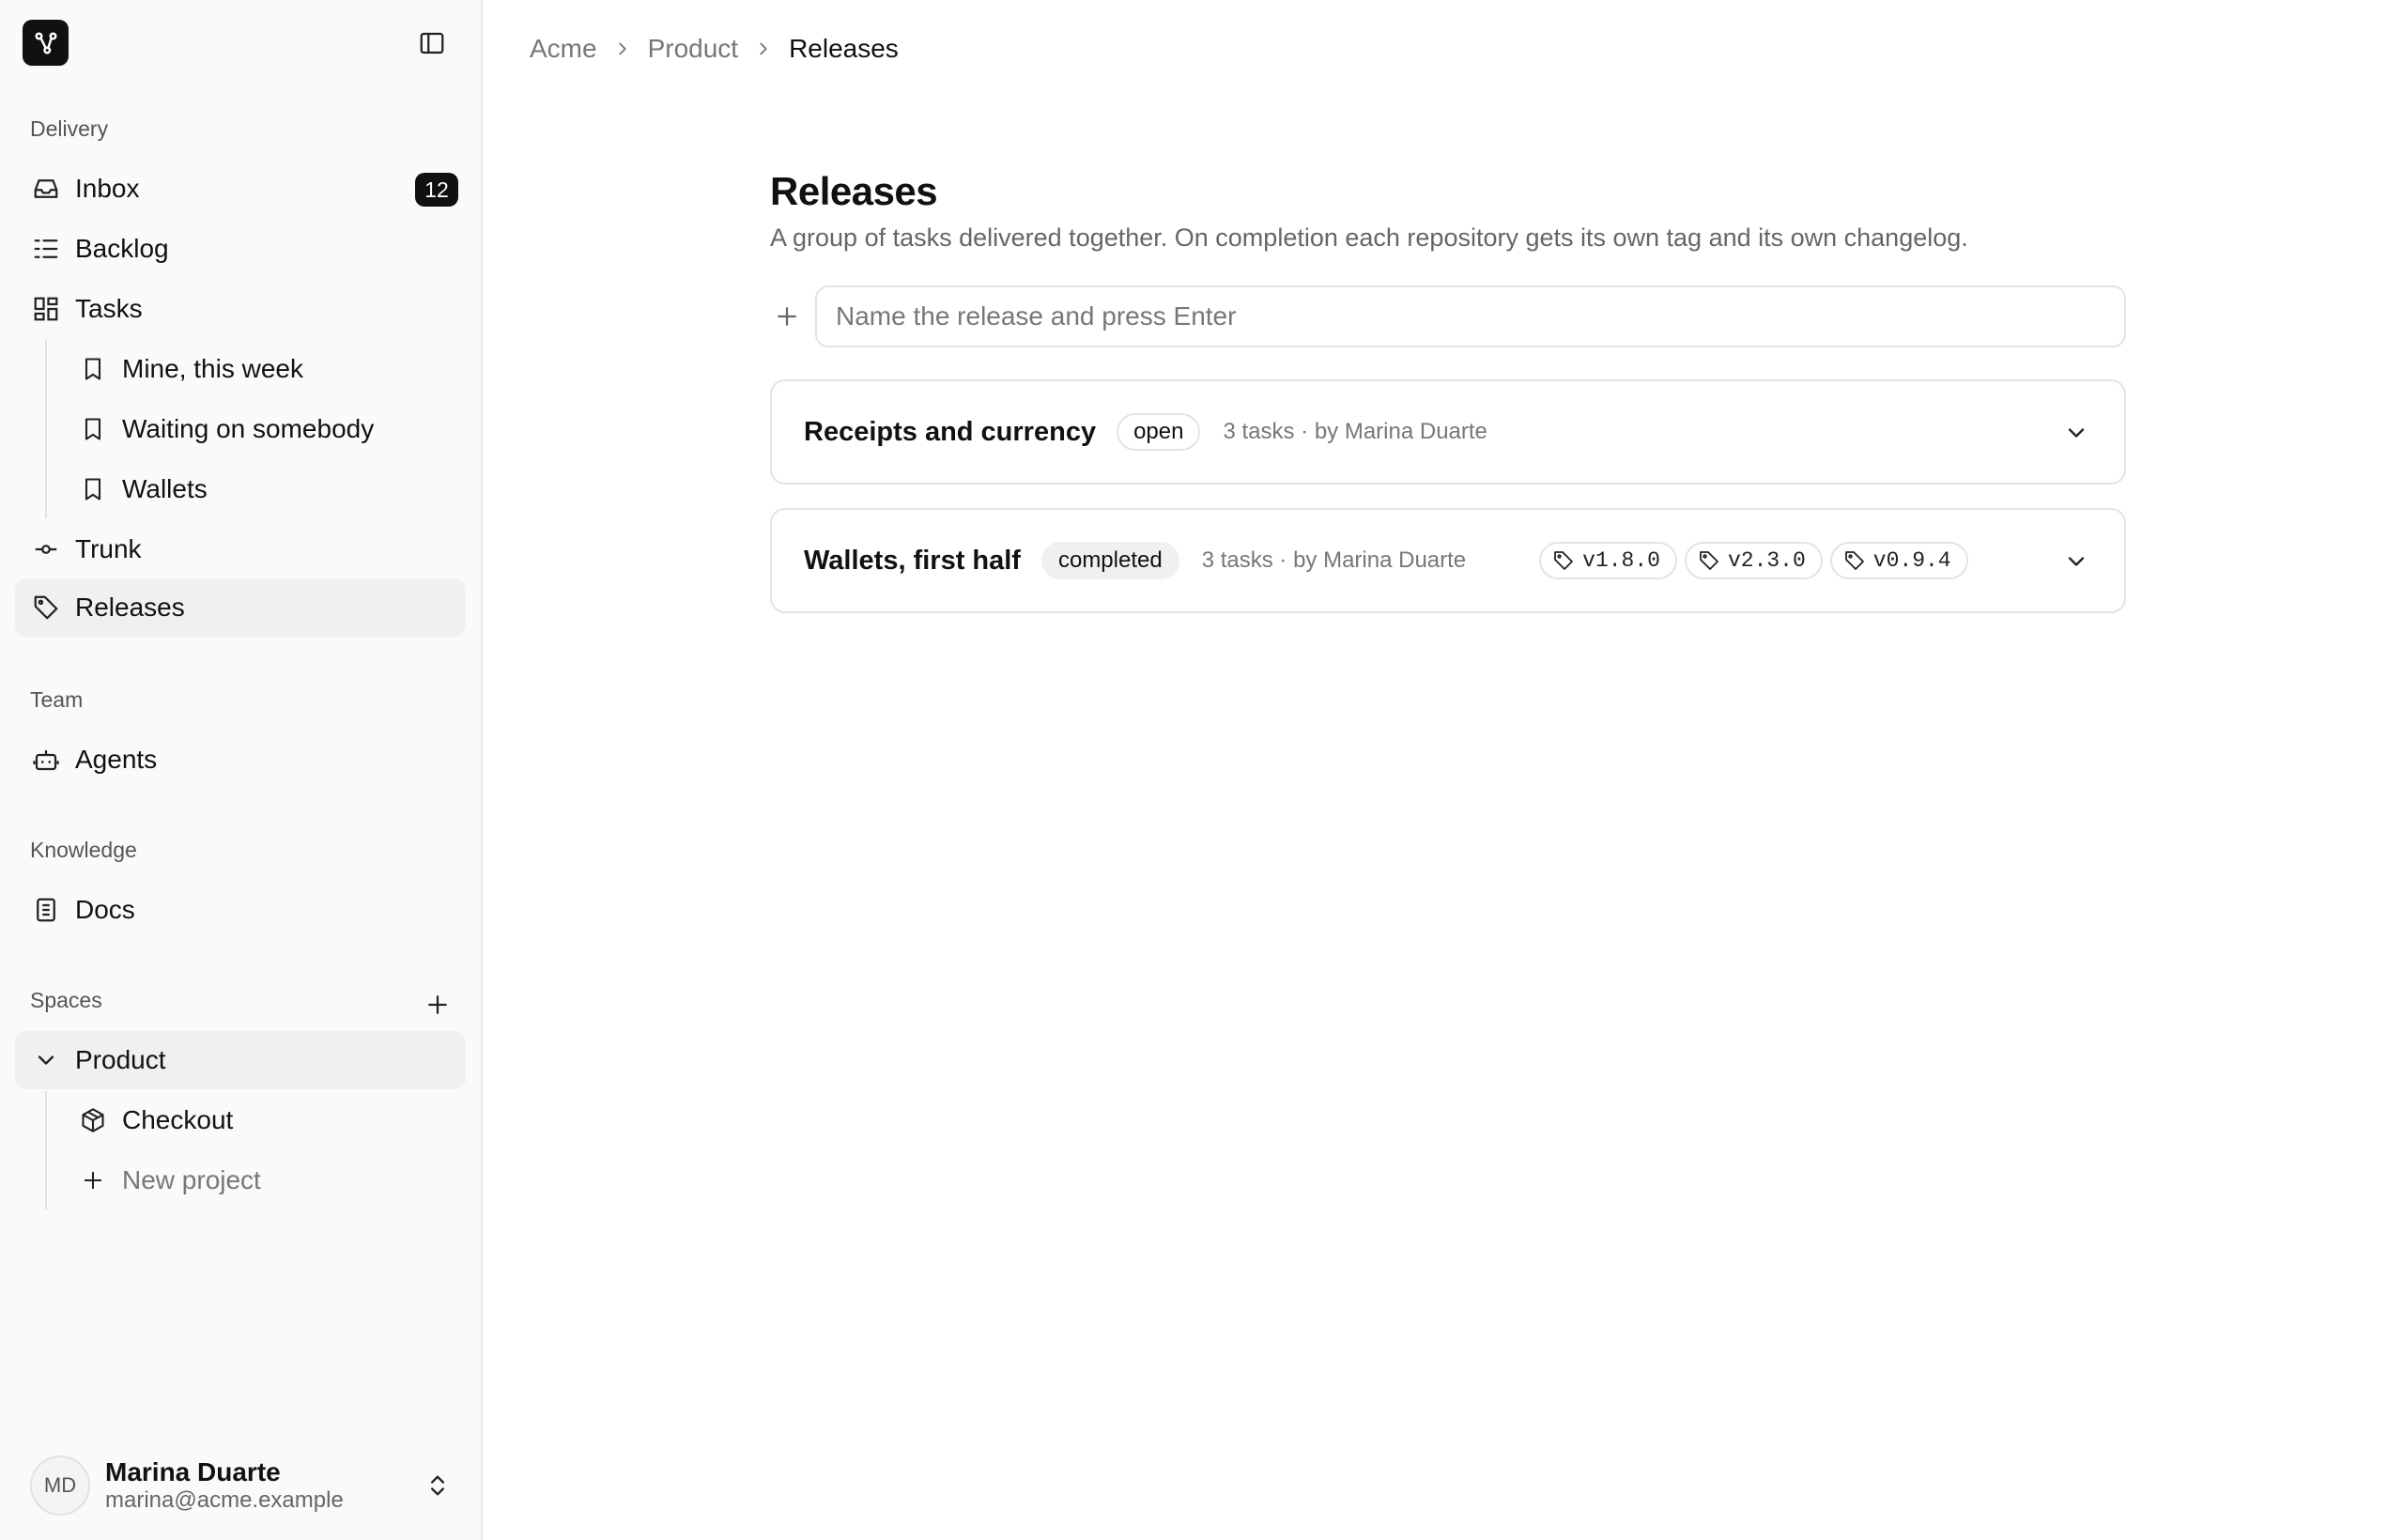 This screenshot has height=1540, width=2404. I want to click on add-space-button, so click(438, 1005).